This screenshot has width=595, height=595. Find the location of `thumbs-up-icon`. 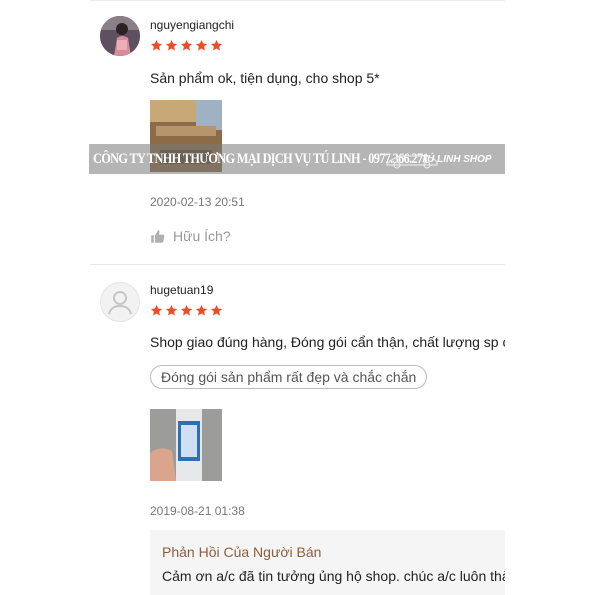

thumbs-up-icon is located at coordinates (158, 236).